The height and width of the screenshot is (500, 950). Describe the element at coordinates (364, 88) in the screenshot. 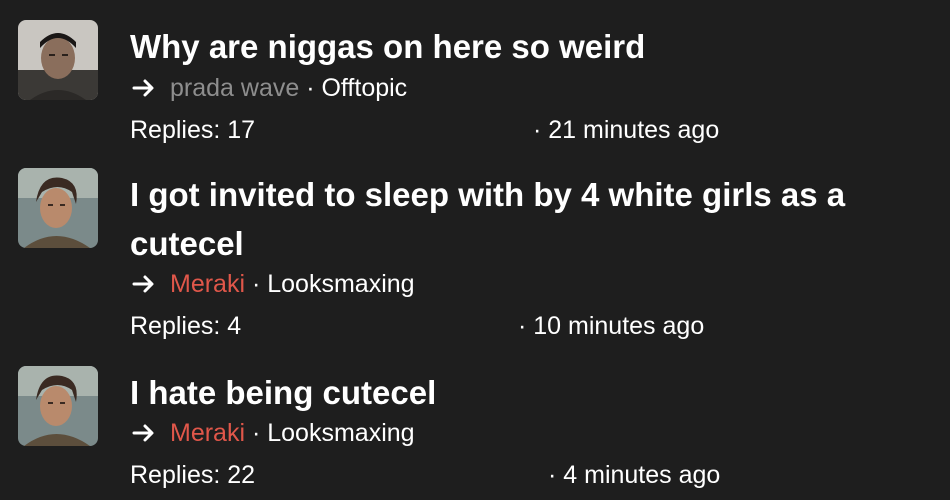

I see `thread-forum: Offtopic` at that location.